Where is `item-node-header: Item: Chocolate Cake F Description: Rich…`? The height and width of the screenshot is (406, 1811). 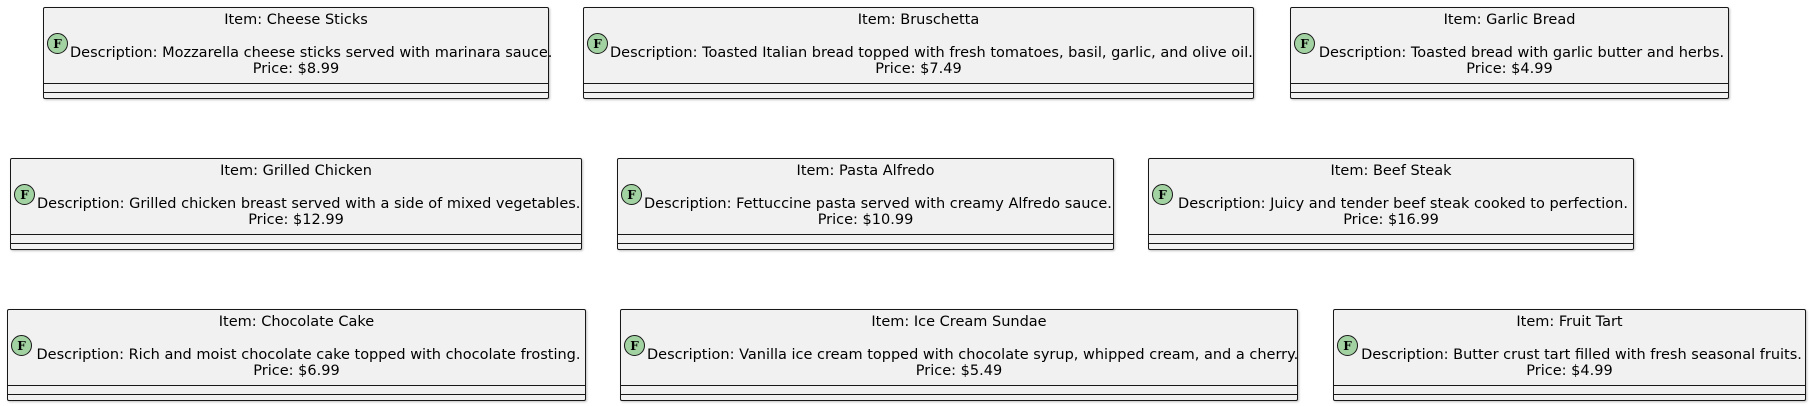
item-node-header: Item: Chocolate Cake F Description: Rich… is located at coordinates (296, 348).